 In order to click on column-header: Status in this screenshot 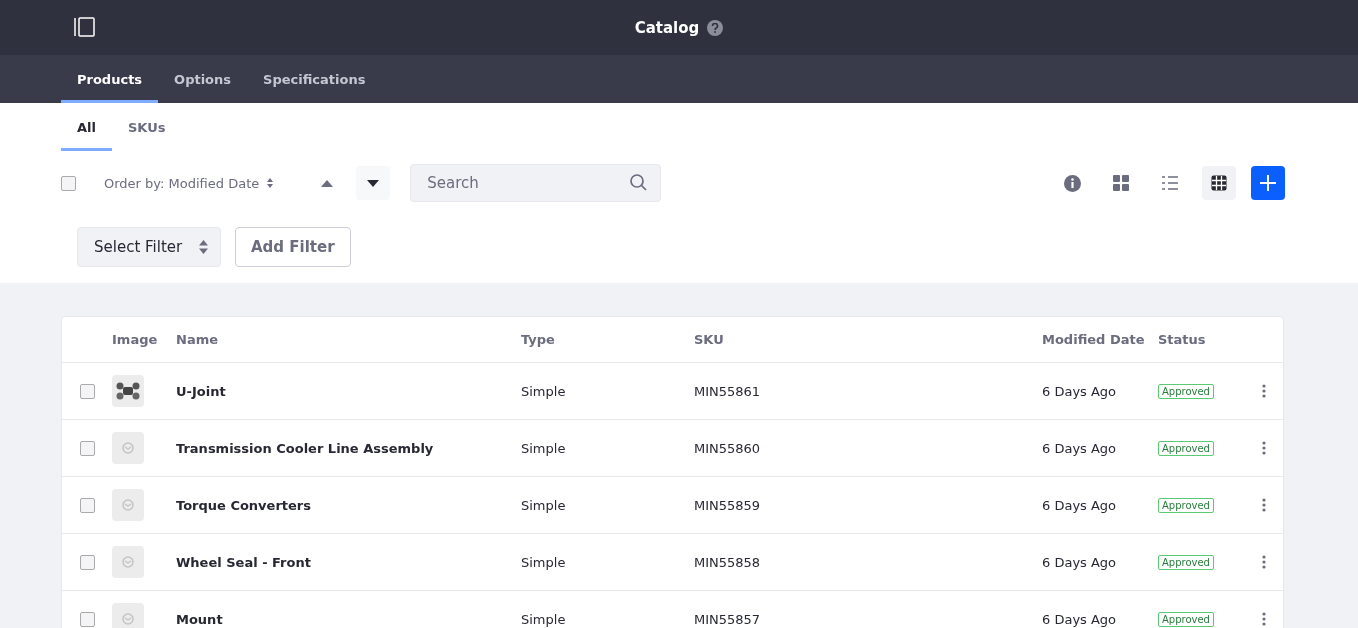, I will do `click(1182, 339)`.